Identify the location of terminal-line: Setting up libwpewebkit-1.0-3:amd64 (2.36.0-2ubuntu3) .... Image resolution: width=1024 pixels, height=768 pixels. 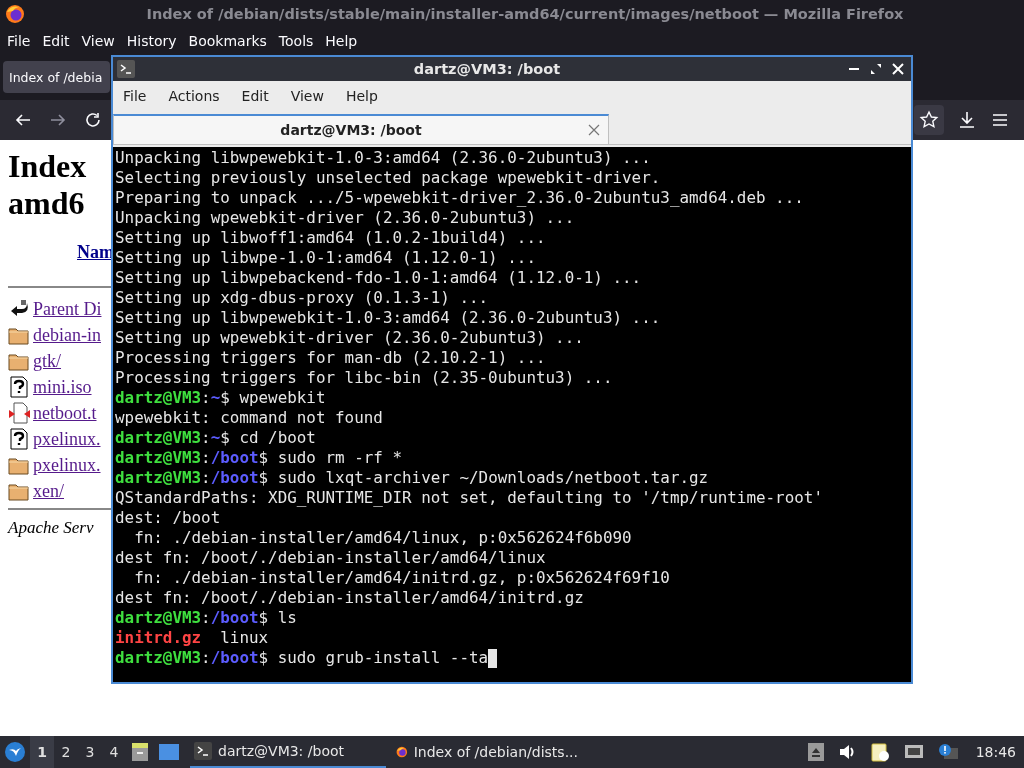
(388, 318).